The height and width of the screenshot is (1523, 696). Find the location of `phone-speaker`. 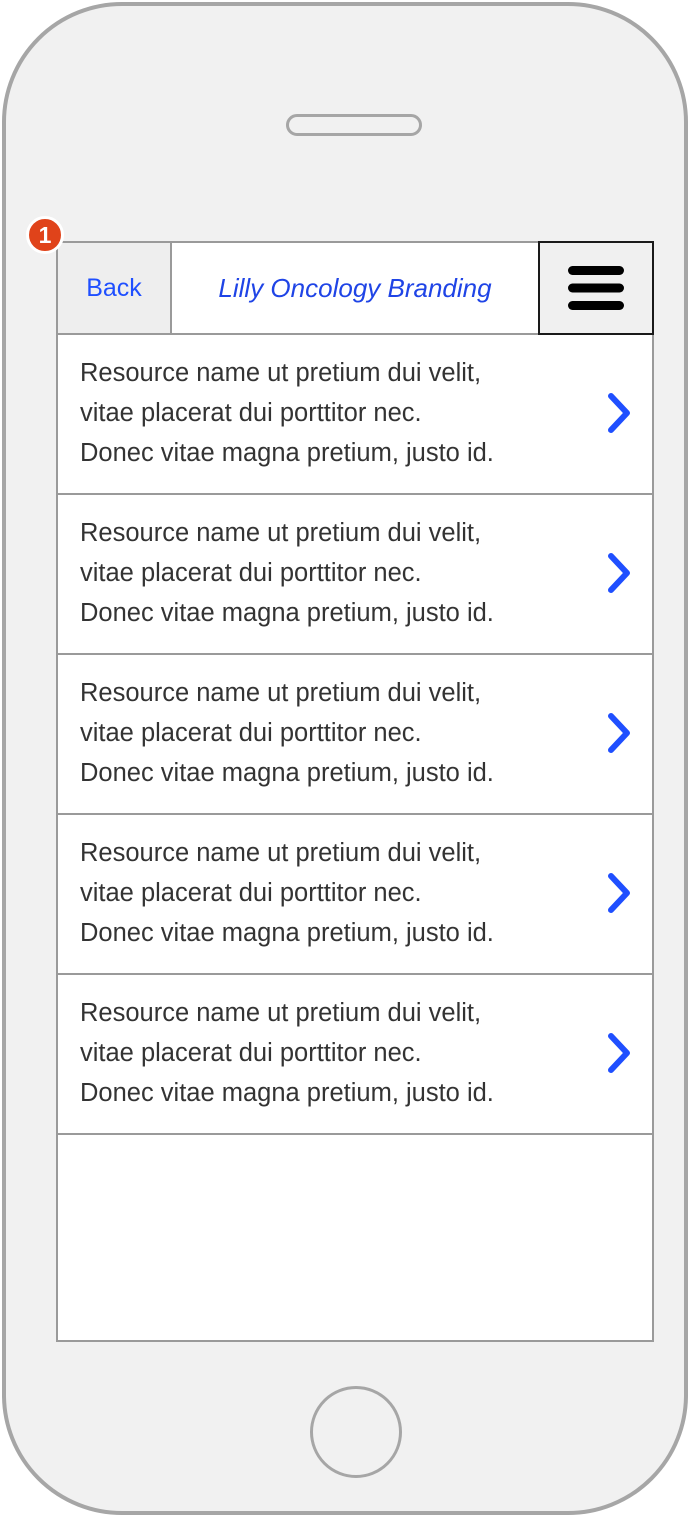

phone-speaker is located at coordinates (354, 125).